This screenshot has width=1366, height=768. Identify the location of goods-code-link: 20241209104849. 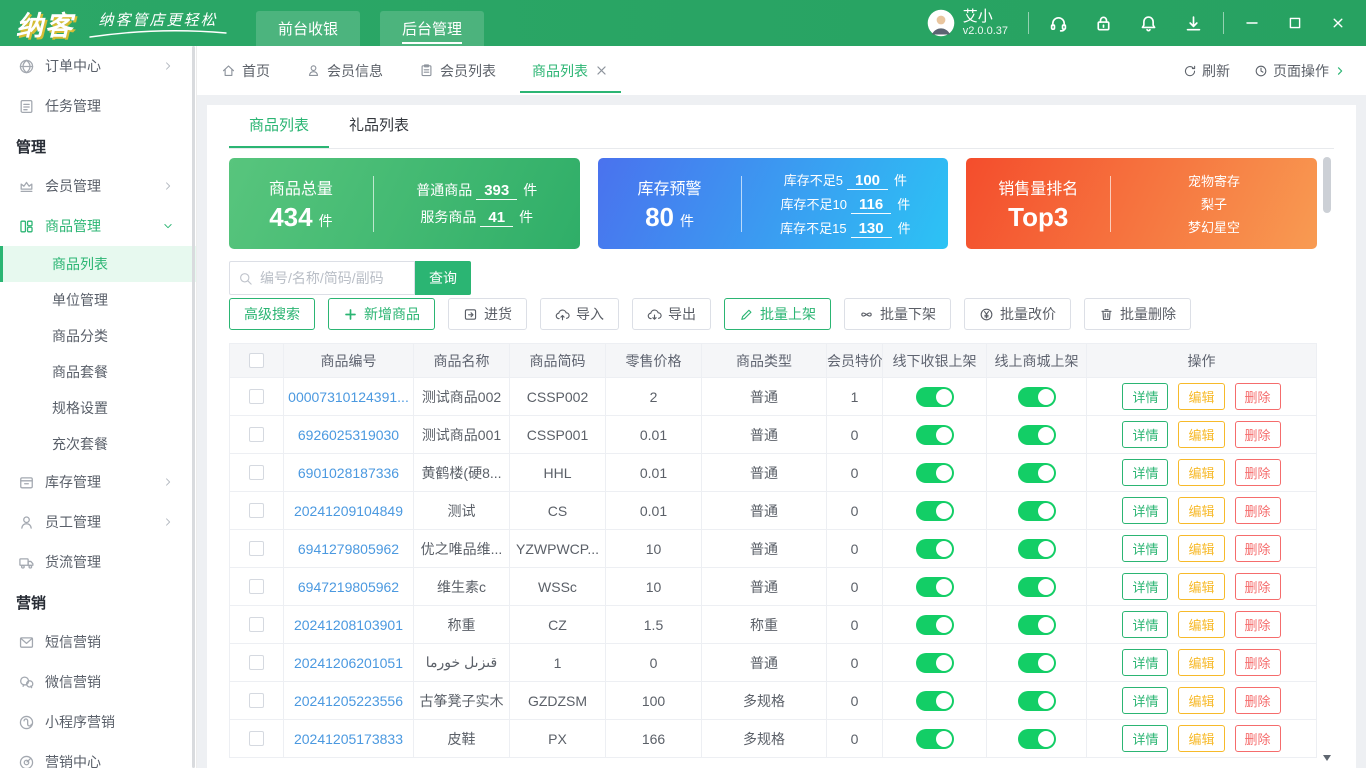
(348, 511).